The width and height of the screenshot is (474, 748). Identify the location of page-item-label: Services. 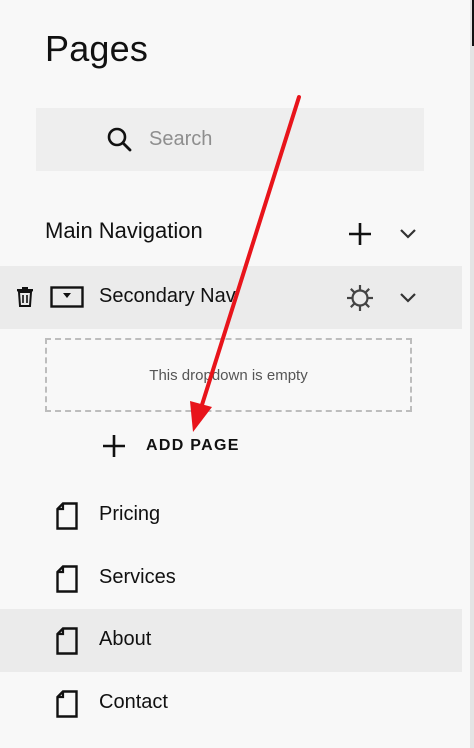
(137, 577).